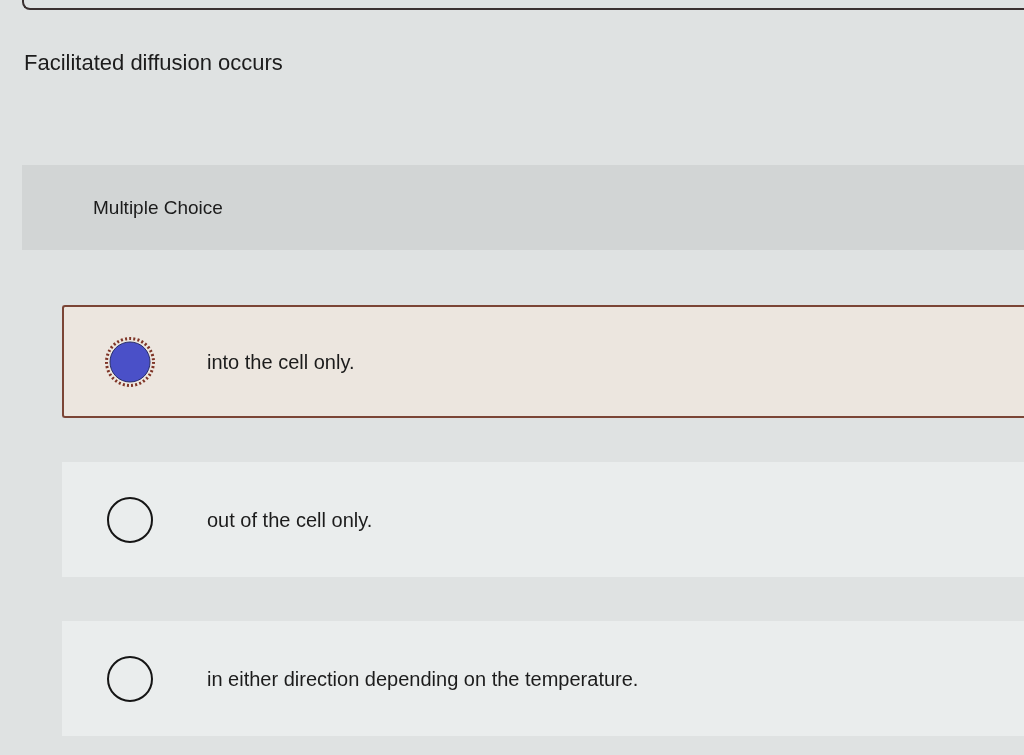  What do you see at coordinates (543, 361) in the screenshot?
I see `answer-option: into the cell only.` at bounding box center [543, 361].